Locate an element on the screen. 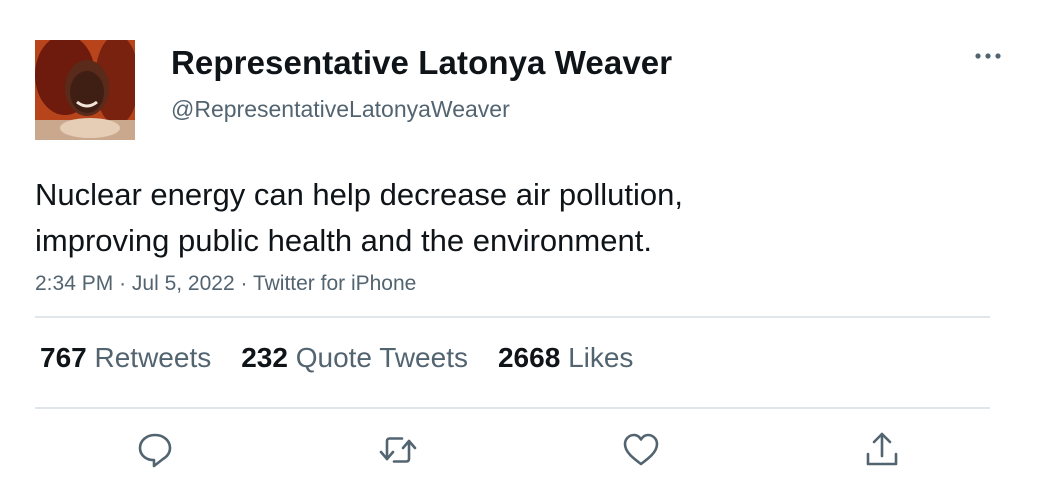  retweets-label: Retweets is located at coordinates (153, 357).